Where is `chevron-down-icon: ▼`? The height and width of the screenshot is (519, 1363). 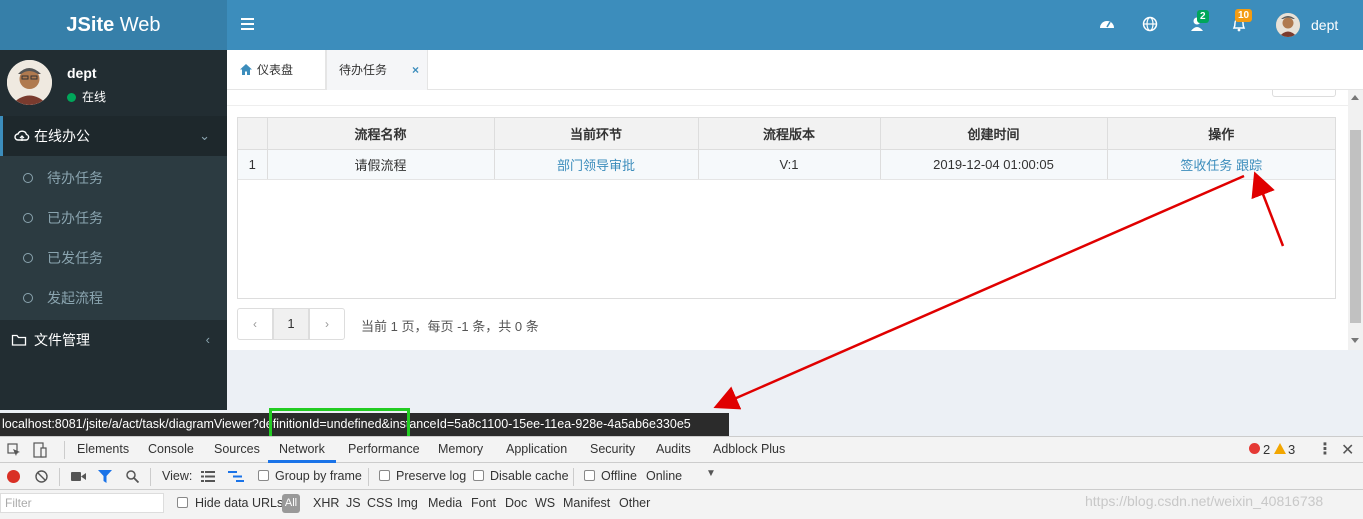 chevron-down-icon: ▼ is located at coordinates (711, 473).